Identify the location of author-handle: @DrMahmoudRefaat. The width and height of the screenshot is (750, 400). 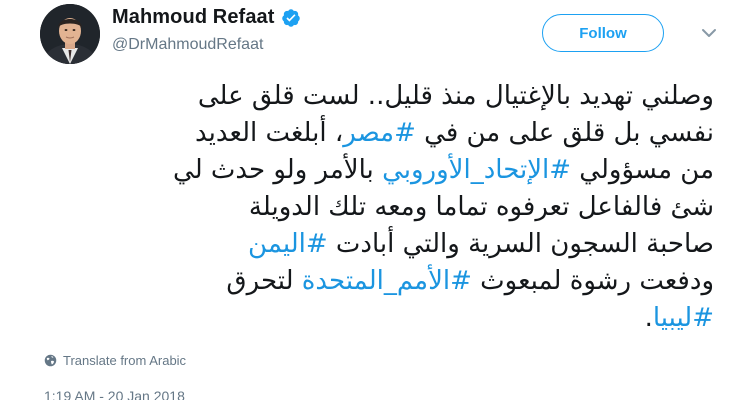
(187, 45).